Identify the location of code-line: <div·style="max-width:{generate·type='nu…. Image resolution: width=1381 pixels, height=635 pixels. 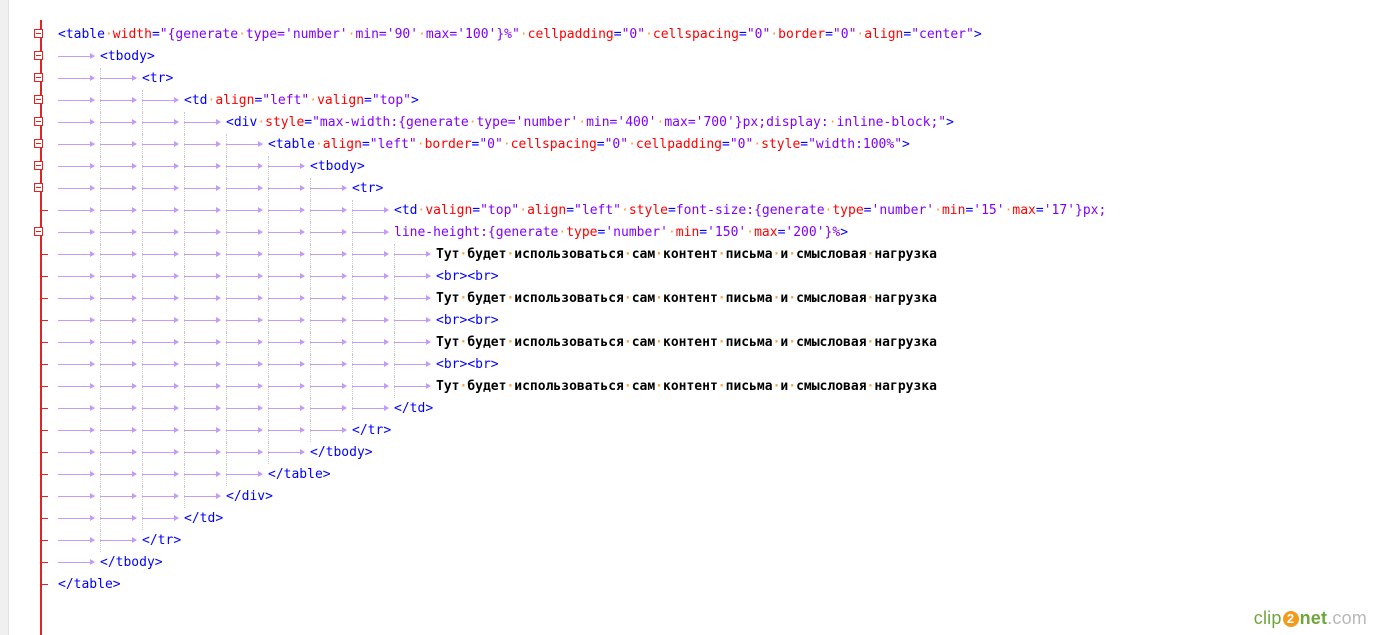
(690, 123).